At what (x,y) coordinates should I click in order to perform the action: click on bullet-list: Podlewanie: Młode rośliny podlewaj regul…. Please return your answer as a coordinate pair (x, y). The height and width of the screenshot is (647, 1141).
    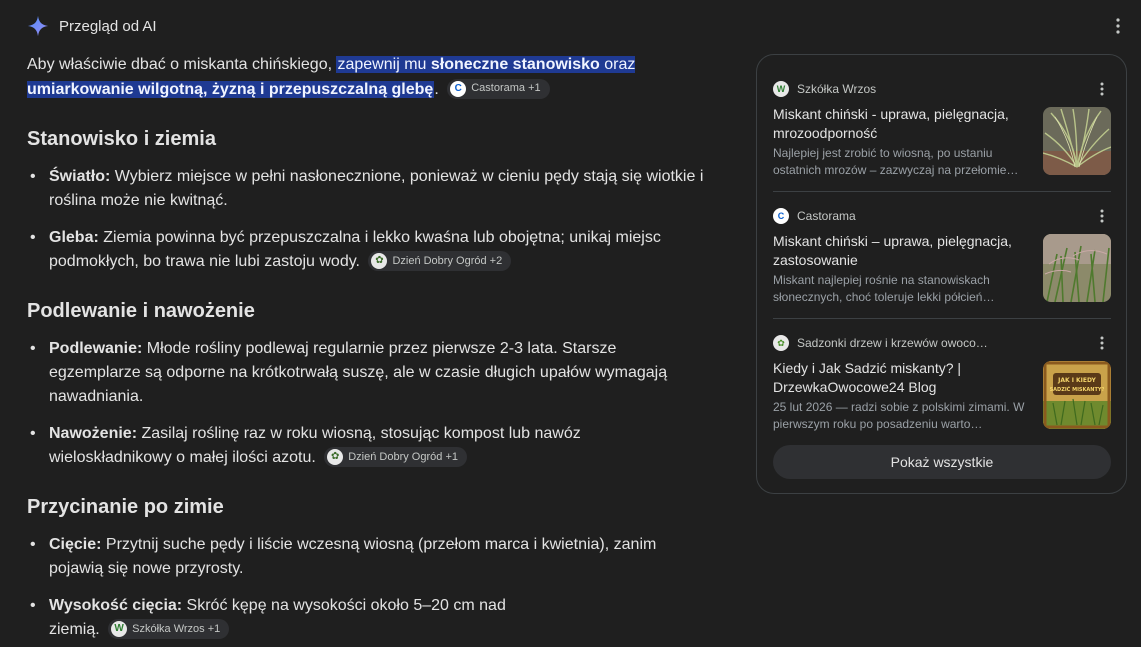
    Looking at the image, I should click on (352, 403).